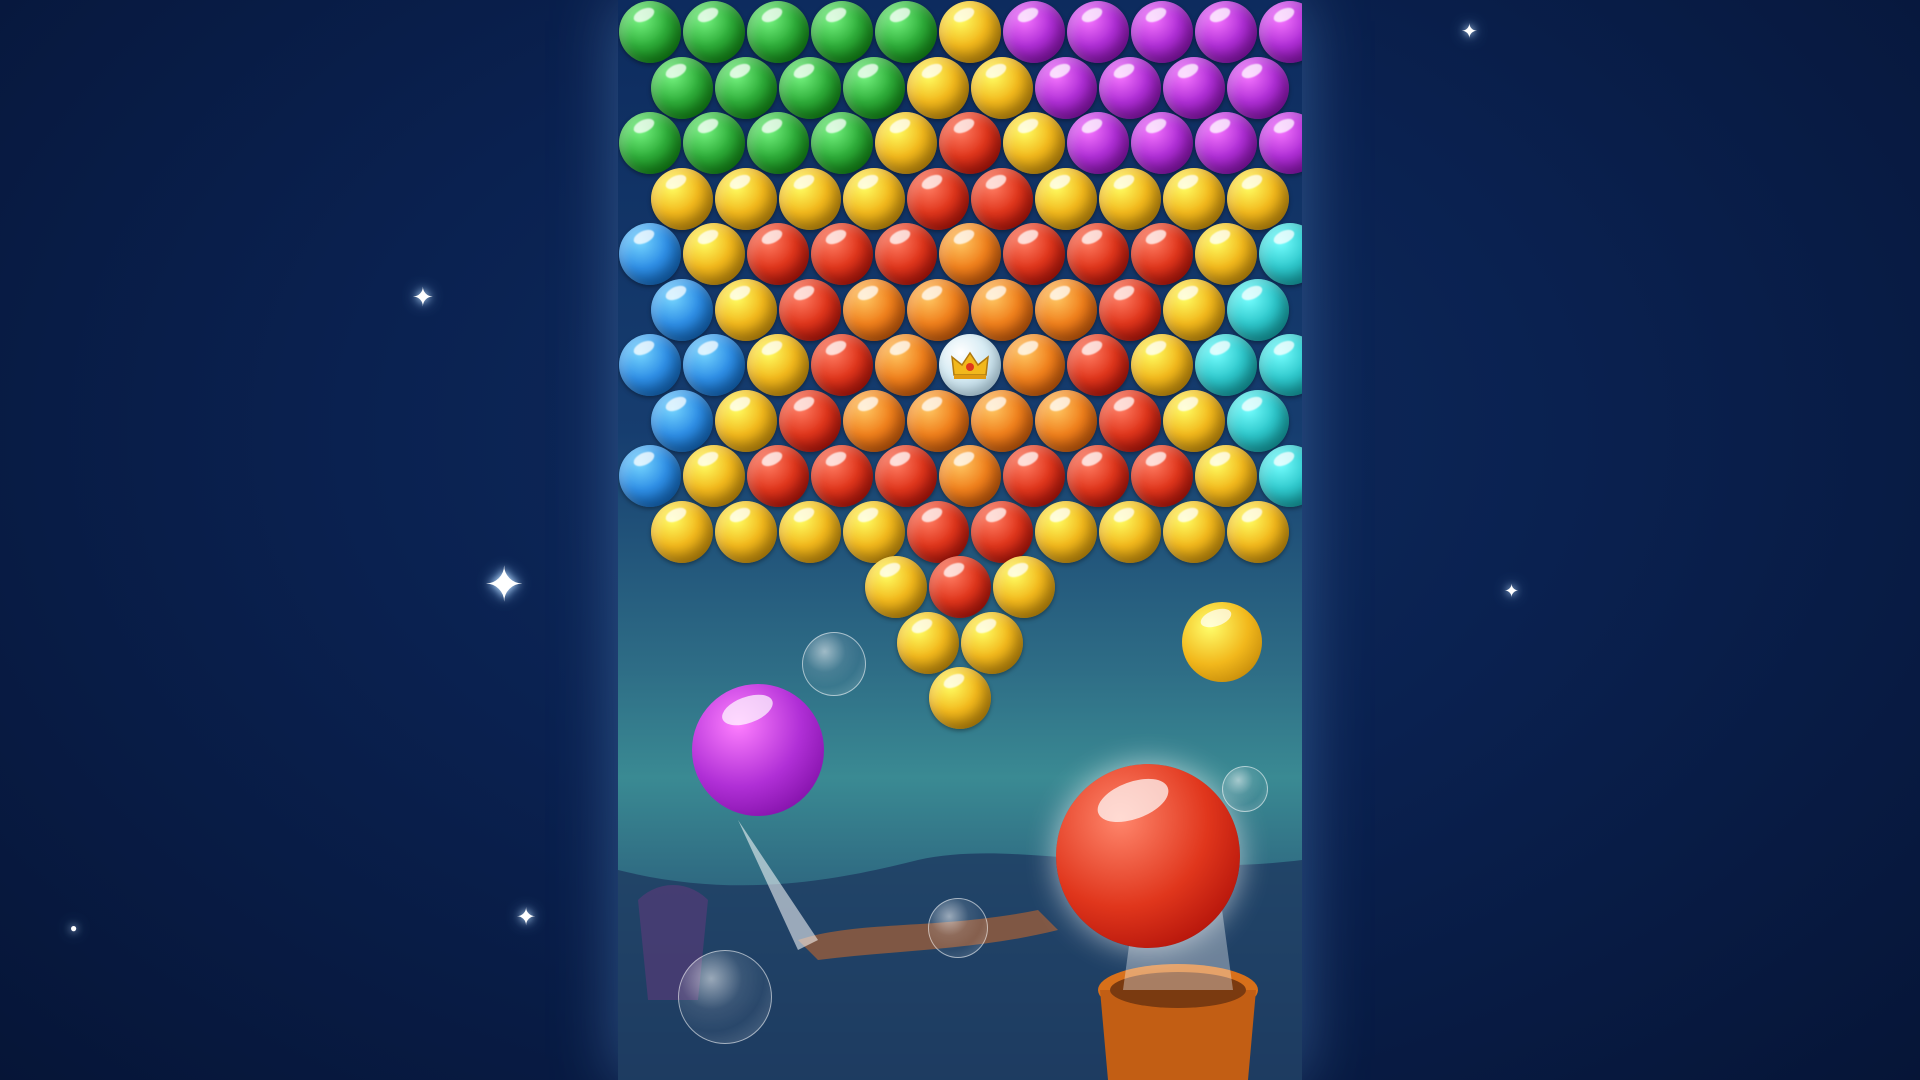  Describe the element at coordinates (1222, 642) in the screenshot. I see `yellow-flying-ball` at that location.